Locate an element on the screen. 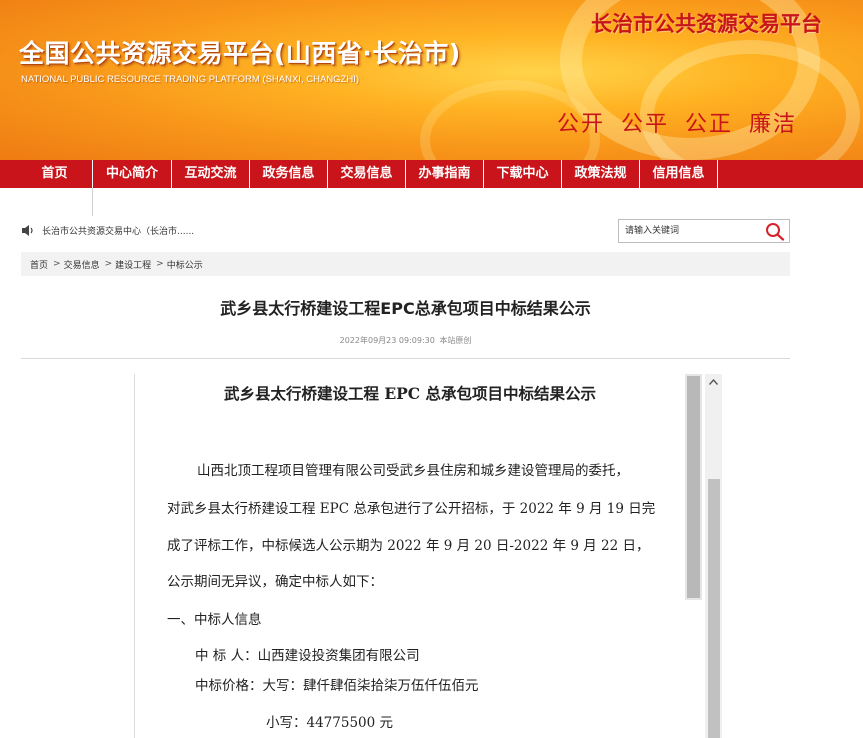  site-title: 全国公共资源交易平台(山西省·长治市) is located at coordinates (240, 53).